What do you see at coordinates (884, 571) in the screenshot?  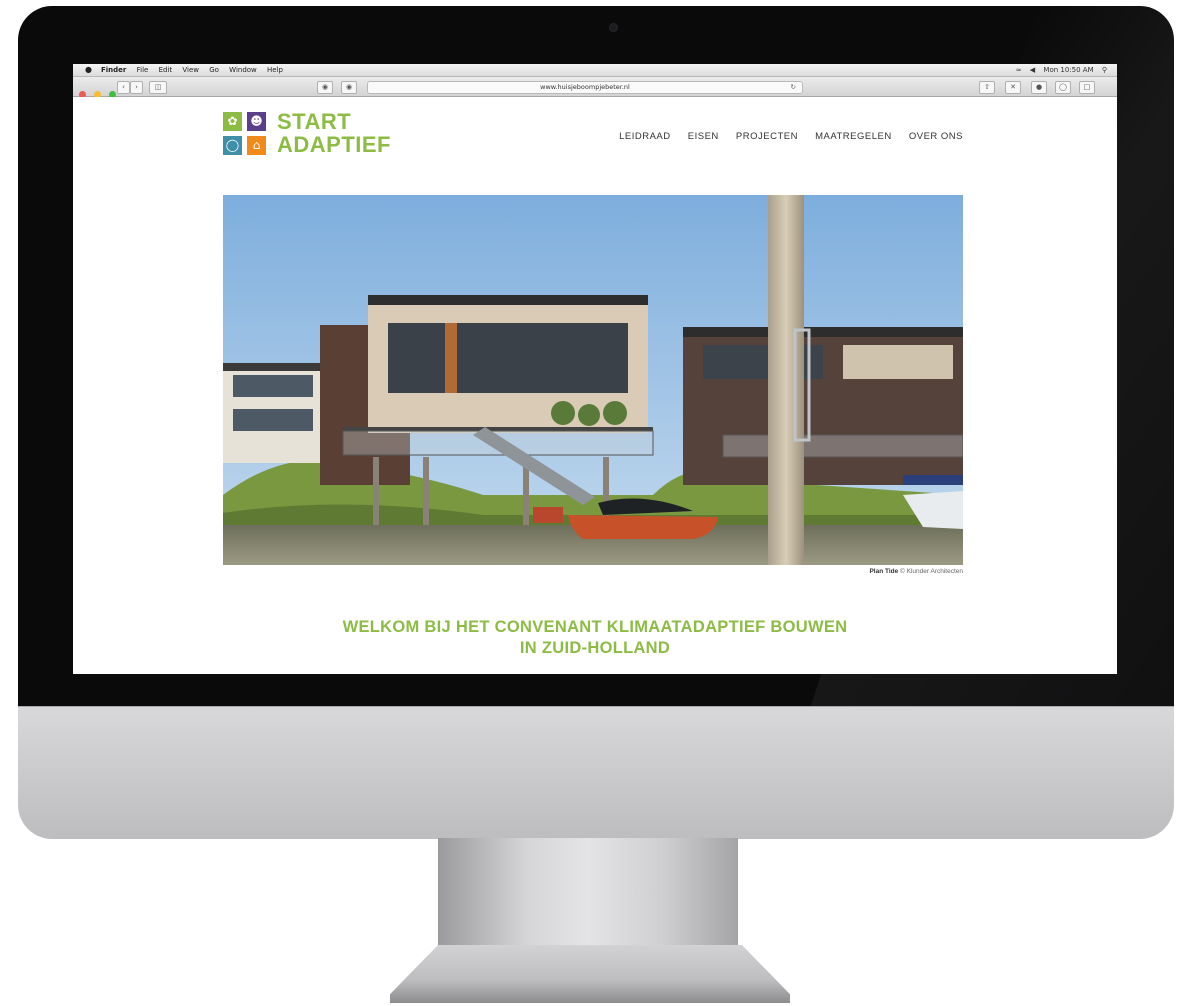 I see `caption-title: Plan Tide` at bounding box center [884, 571].